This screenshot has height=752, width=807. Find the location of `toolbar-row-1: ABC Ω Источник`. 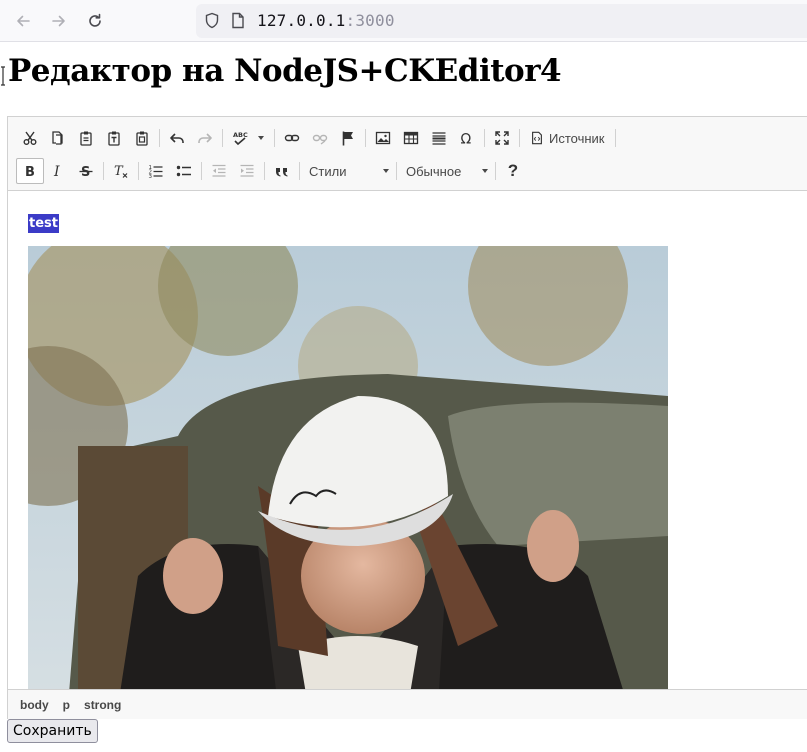

toolbar-row-1: ABC Ω Источник is located at coordinates (317, 138).